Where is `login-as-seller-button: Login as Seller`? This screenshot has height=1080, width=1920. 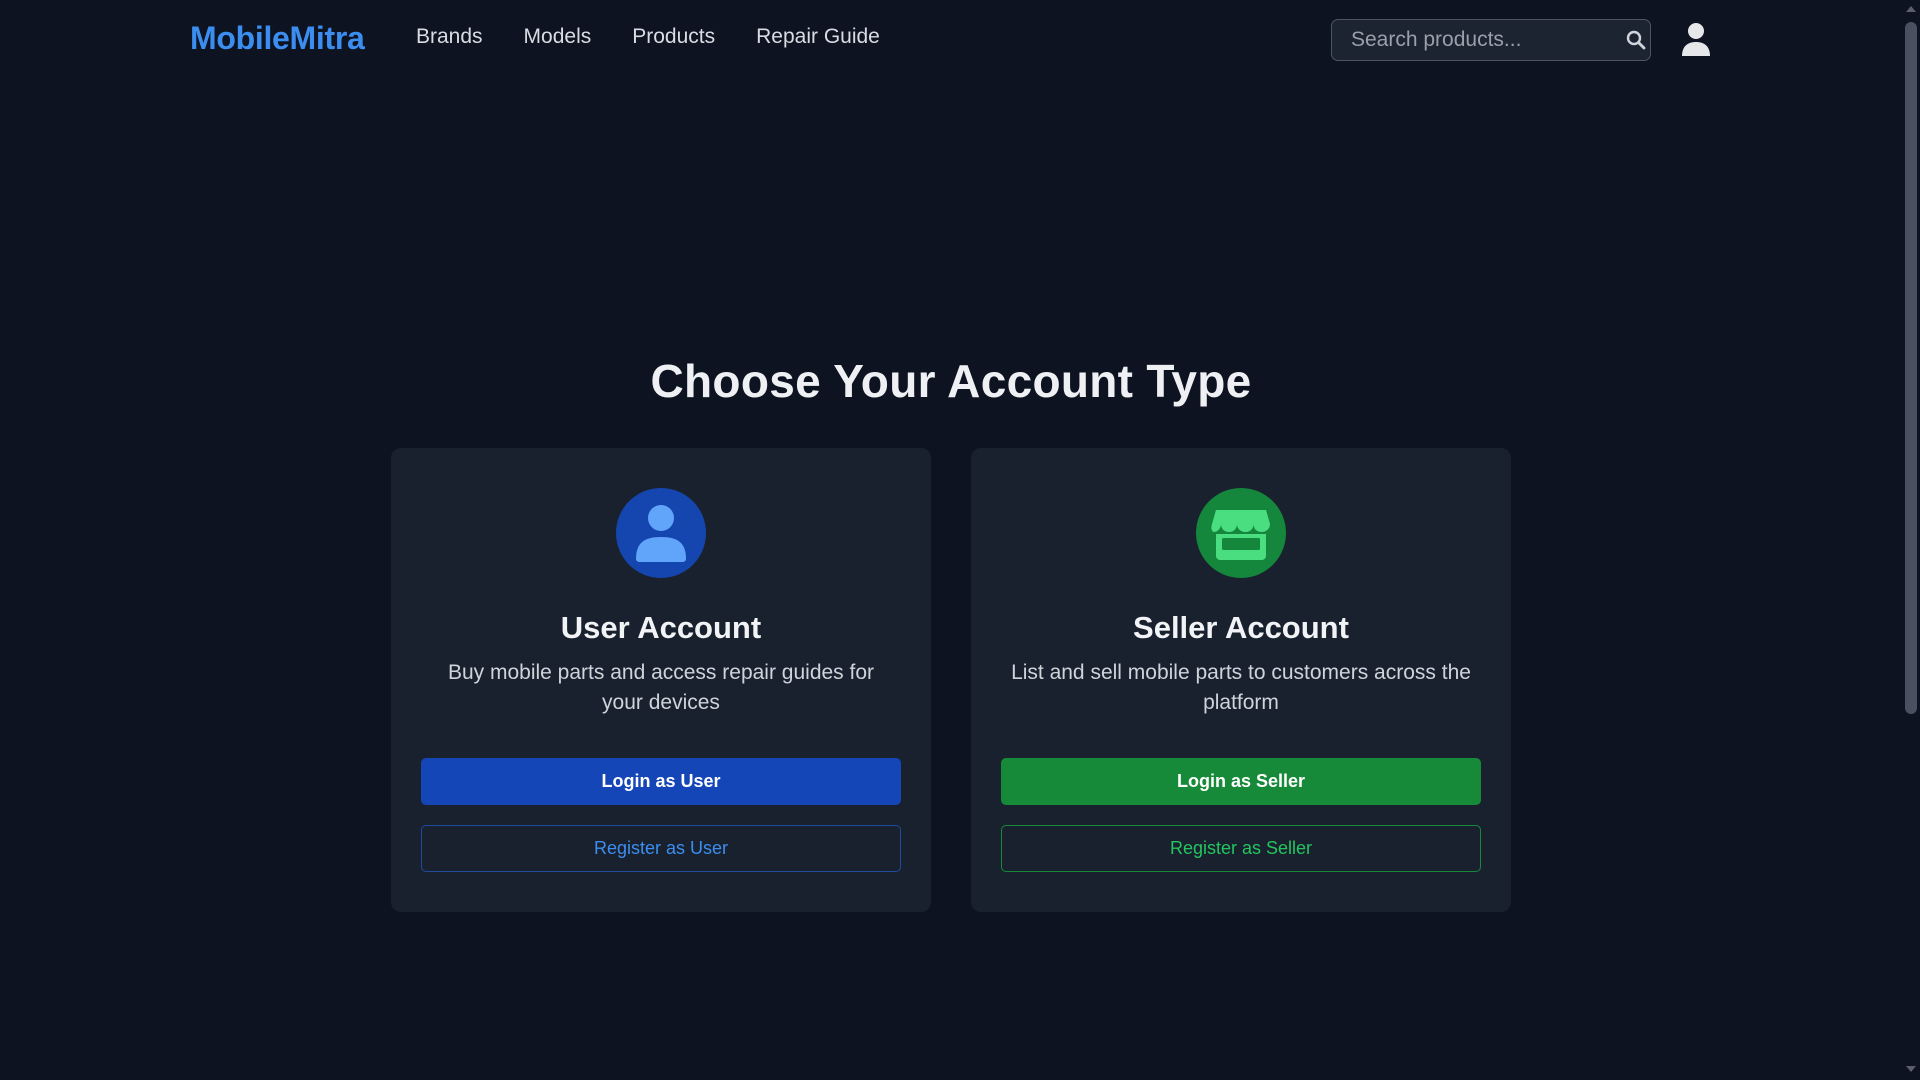
login-as-seller-button: Login as Seller is located at coordinates (1241, 781).